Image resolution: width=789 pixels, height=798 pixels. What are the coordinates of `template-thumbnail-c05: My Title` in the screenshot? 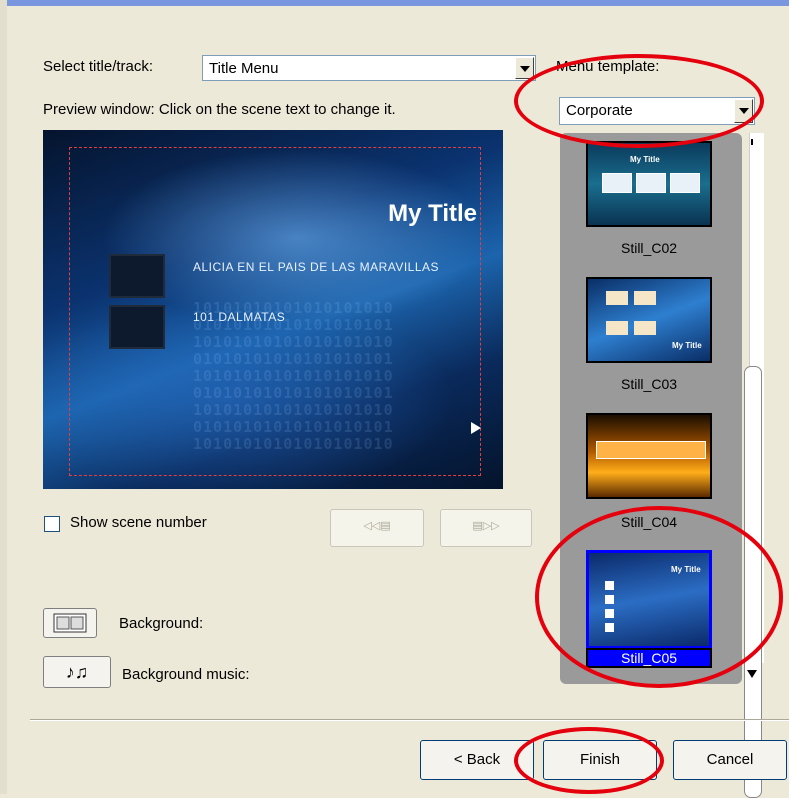 It's located at (649, 599).